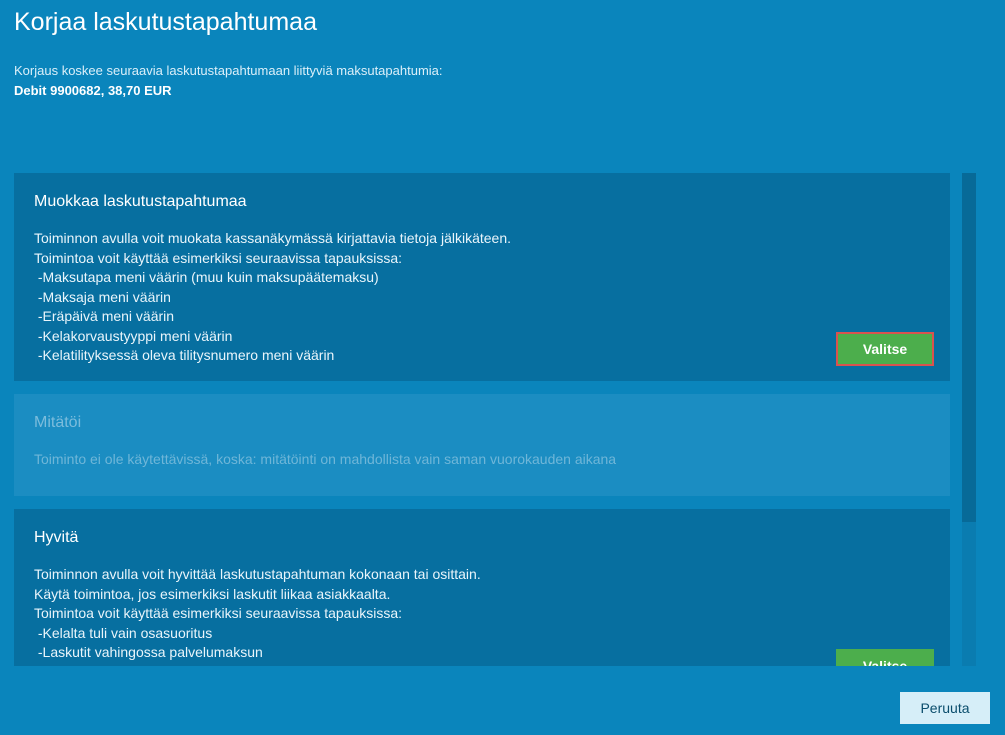  Describe the element at coordinates (58, 422) in the screenshot. I see `card-title: Mitätöi` at that location.